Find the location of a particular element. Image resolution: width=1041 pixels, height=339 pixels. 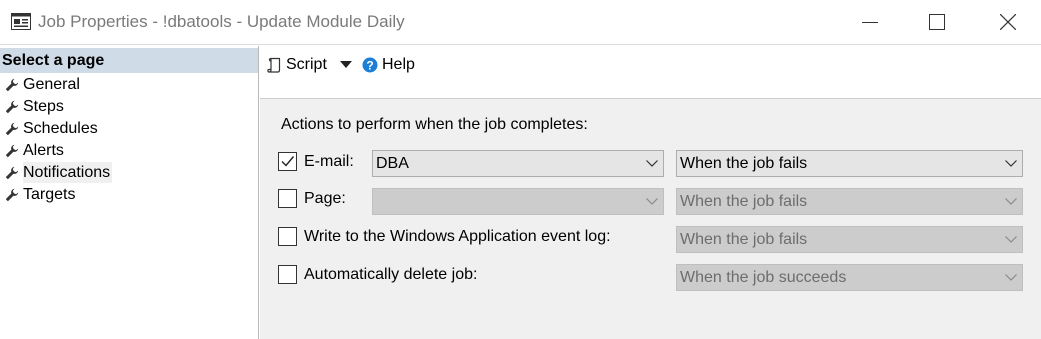

close-icon is located at coordinates (1008, 22).